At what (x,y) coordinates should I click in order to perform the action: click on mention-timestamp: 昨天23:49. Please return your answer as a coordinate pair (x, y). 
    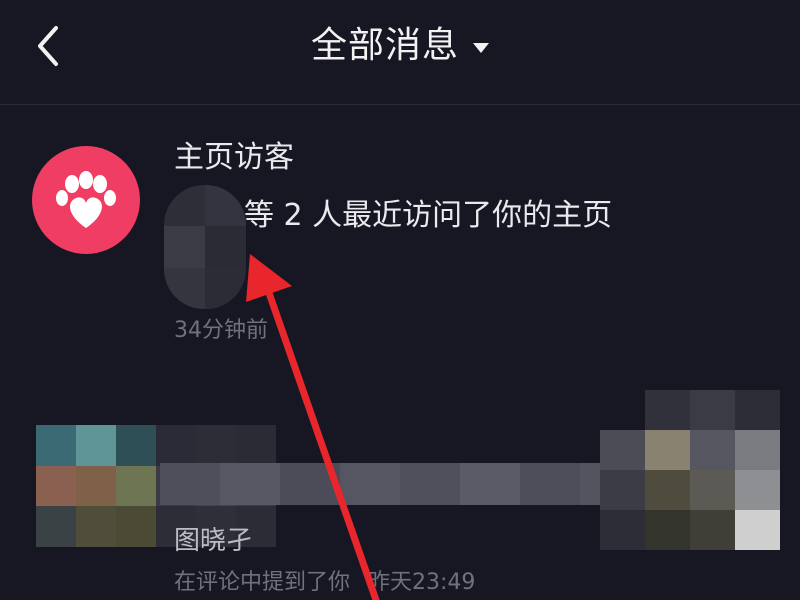
    Looking at the image, I should click on (422, 582).